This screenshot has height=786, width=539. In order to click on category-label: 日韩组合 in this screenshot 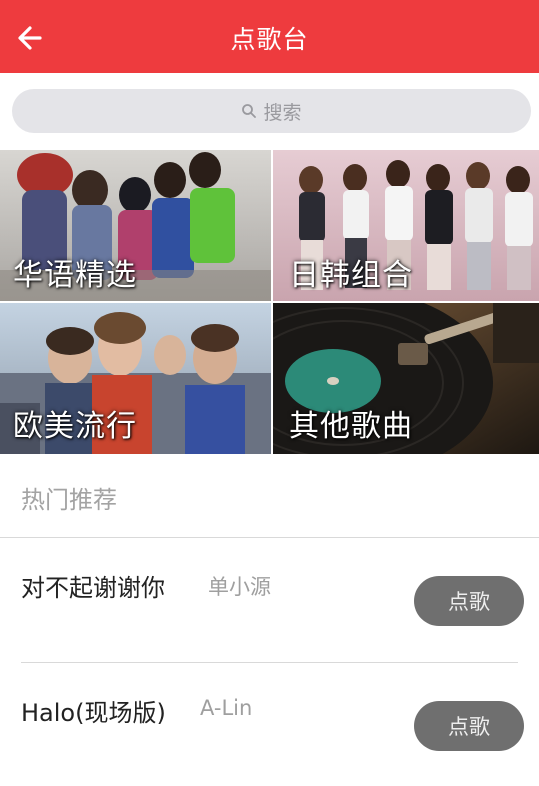, I will do `click(351, 275)`.